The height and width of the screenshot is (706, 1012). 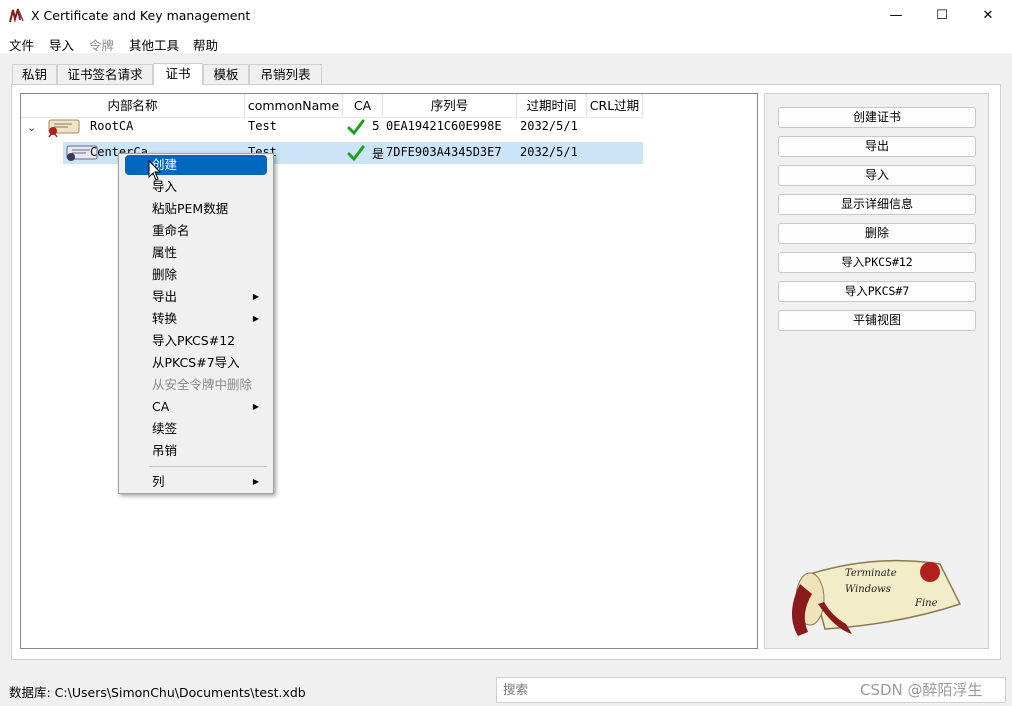 I want to click on ctx-delete-from-token: 从安全令牌中删除, so click(x=202, y=384).